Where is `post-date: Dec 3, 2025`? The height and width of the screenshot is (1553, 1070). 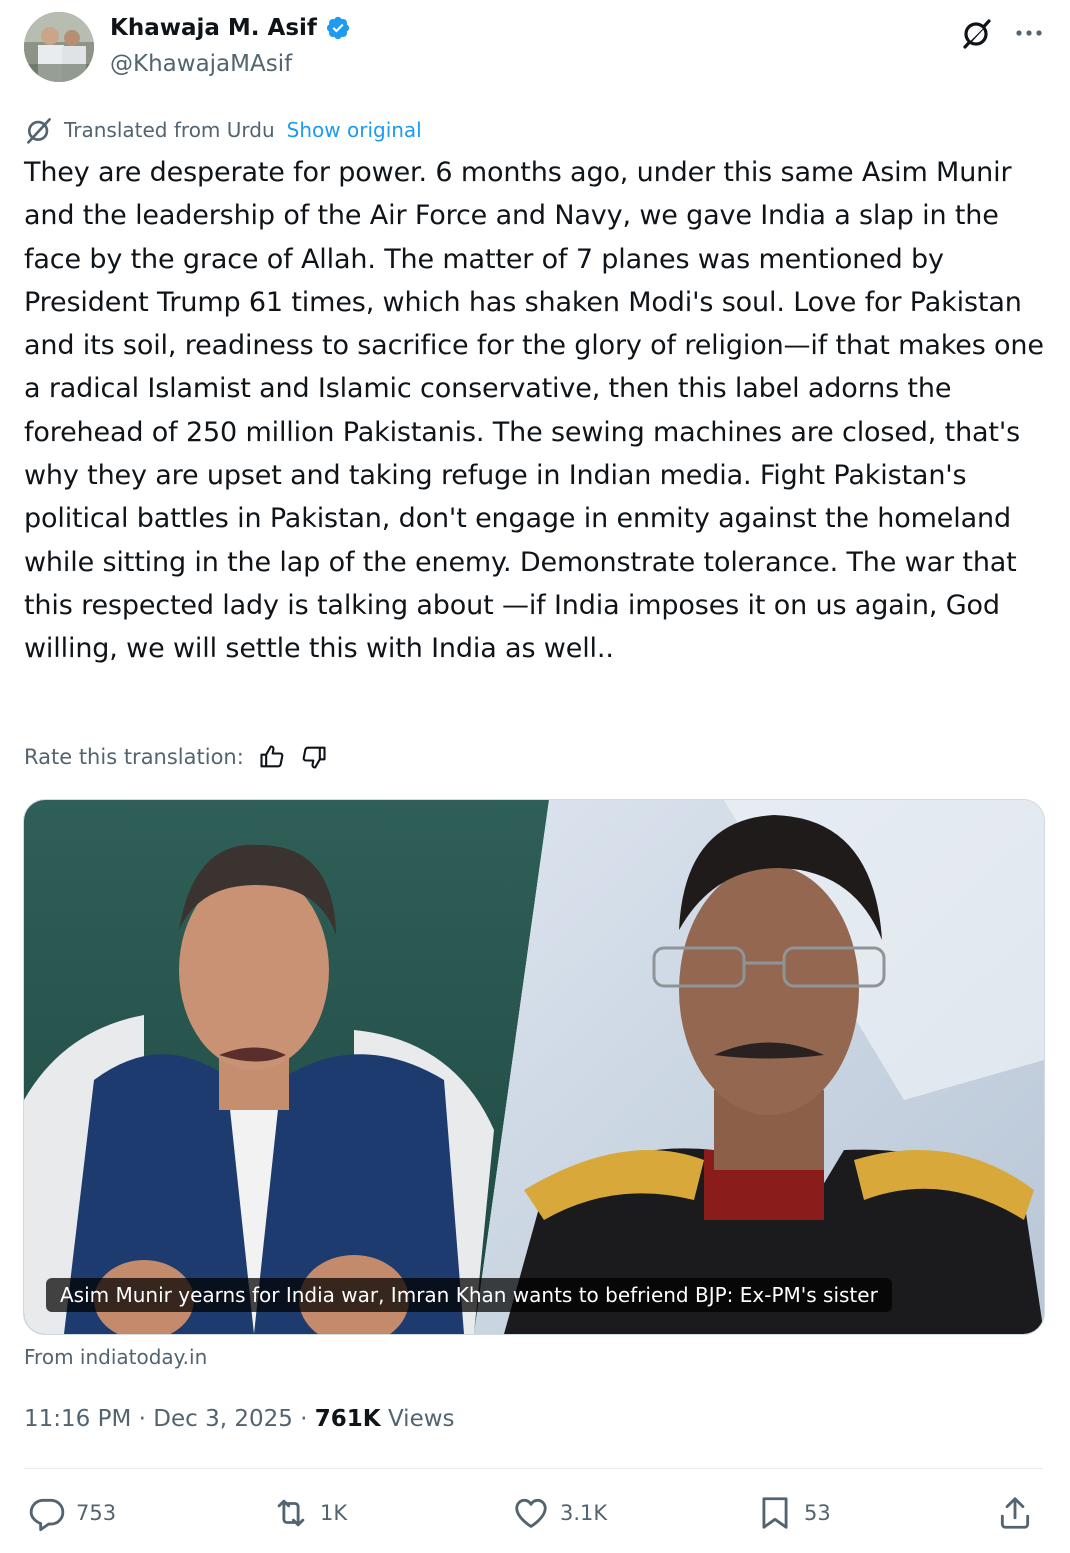
post-date: Dec 3, 2025 is located at coordinates (223, 1419).